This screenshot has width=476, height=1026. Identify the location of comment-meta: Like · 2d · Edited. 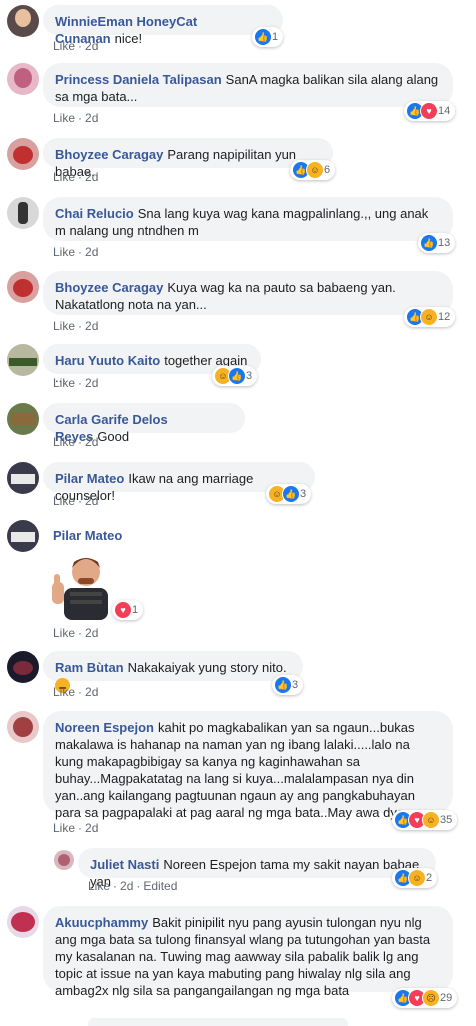
(133, 886).